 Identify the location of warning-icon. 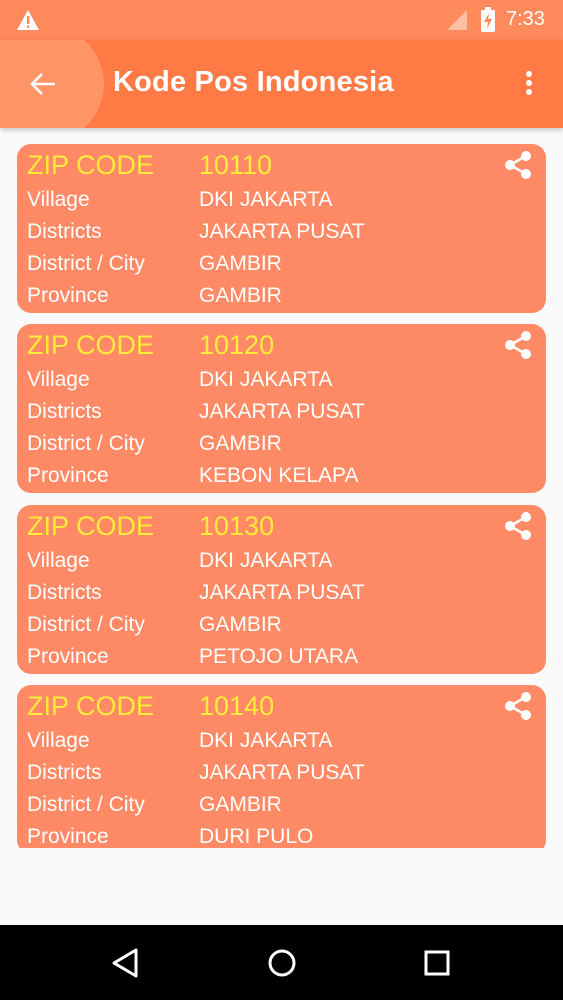
(28, 20).